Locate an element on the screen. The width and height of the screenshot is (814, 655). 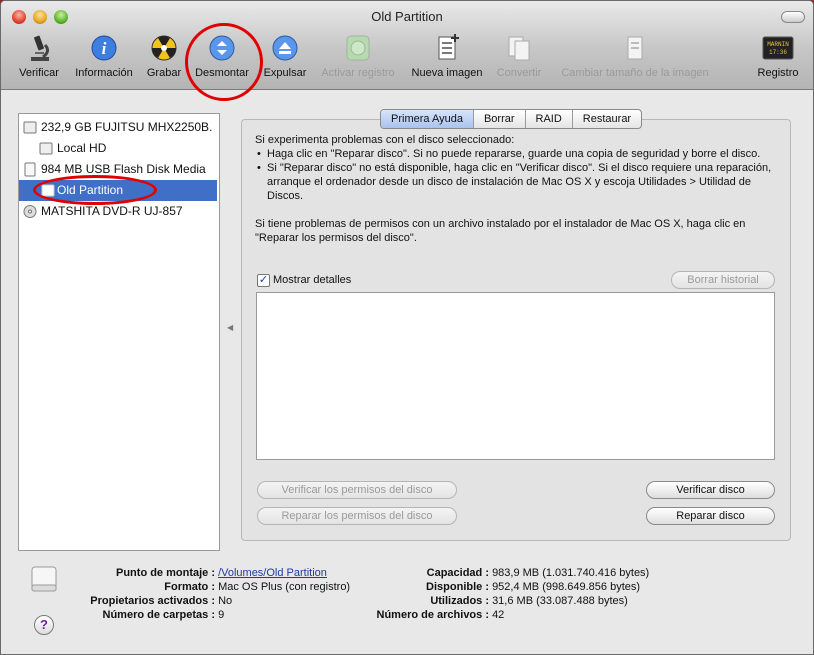
used-value: 31,6 MB (33.087.488 bytes) is located at coordinates (560, 601).